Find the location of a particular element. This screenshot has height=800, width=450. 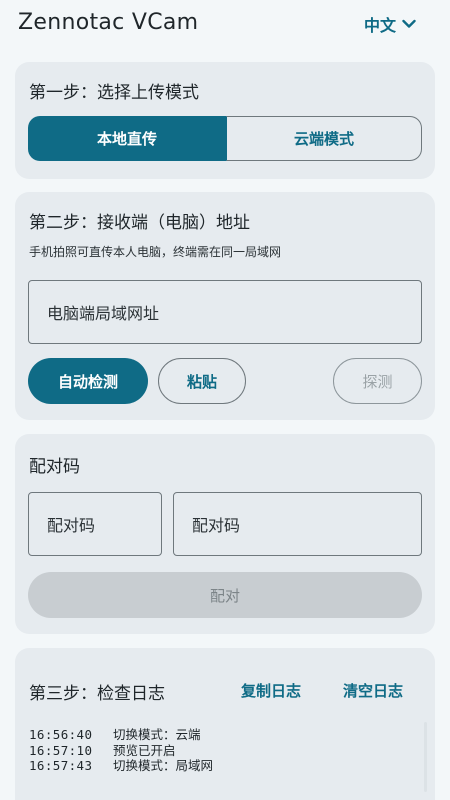

log-message: 切换模式：局域网 is located at coordinates (163, 765).